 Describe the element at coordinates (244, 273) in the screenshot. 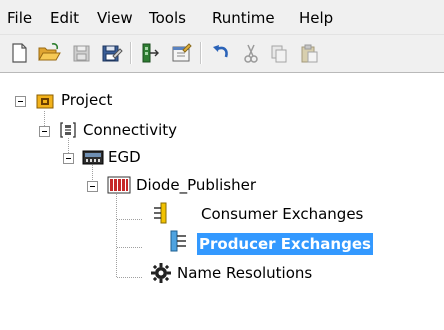

I see `tree-node-name-resolutions: Name Resolutions` at that location.